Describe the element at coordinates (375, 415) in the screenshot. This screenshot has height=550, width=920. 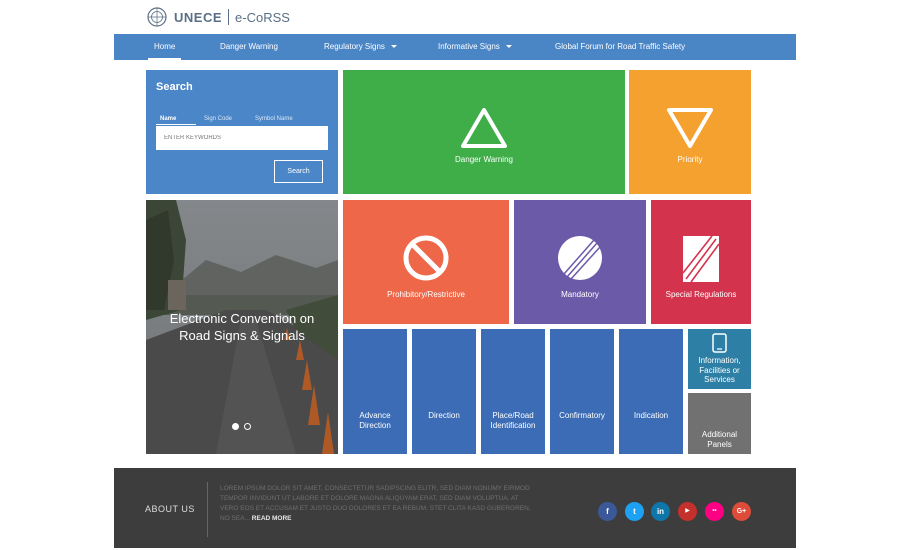
I see `tile-advance-direction-line1: Advance` at that location.